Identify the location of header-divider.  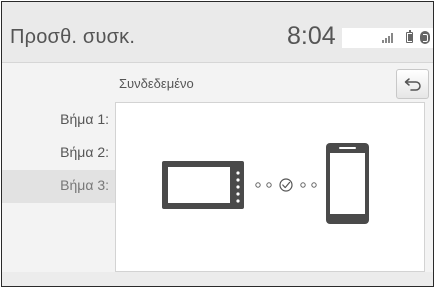
(217, 62).